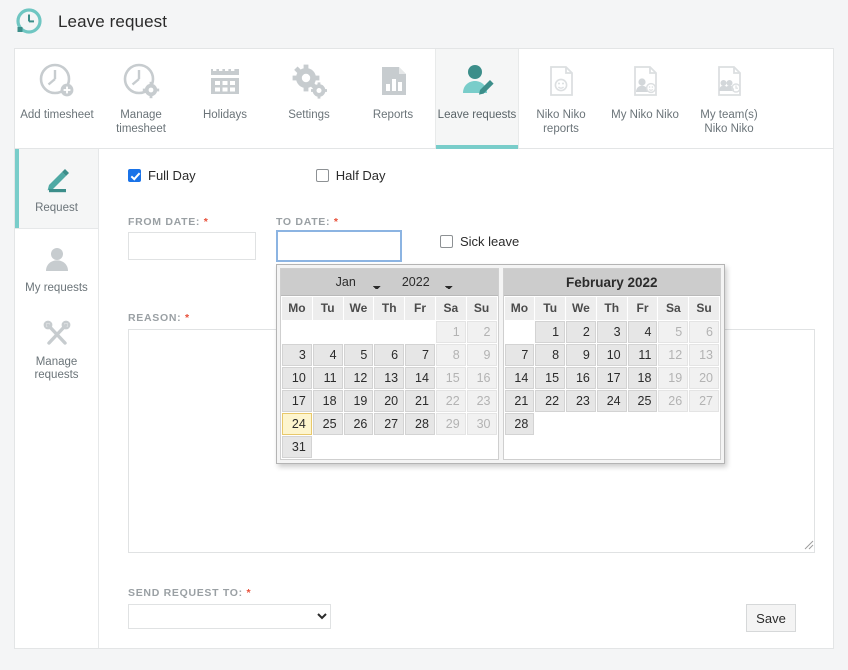 This screenshot has height=670, width=848. What do you see at coordinates (550, 401) in the screenshot?
I see `calendar-day: 22` at bounding box center [550, 401].